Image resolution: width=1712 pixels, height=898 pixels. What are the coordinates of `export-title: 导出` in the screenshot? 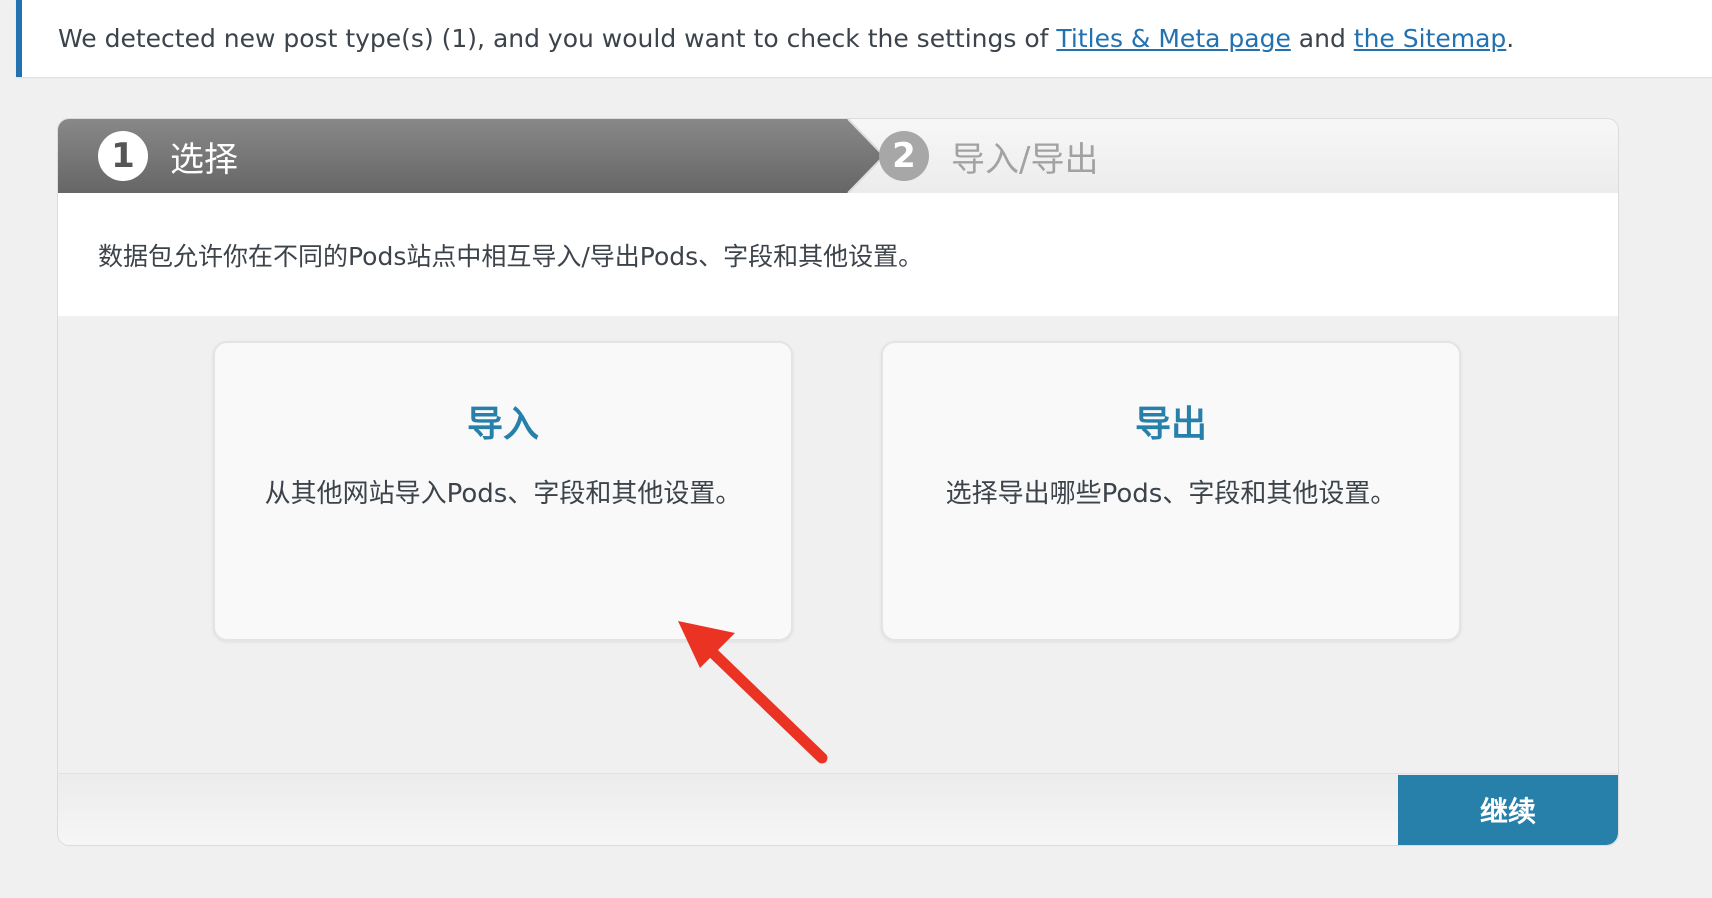 It's located at (1170, 424).